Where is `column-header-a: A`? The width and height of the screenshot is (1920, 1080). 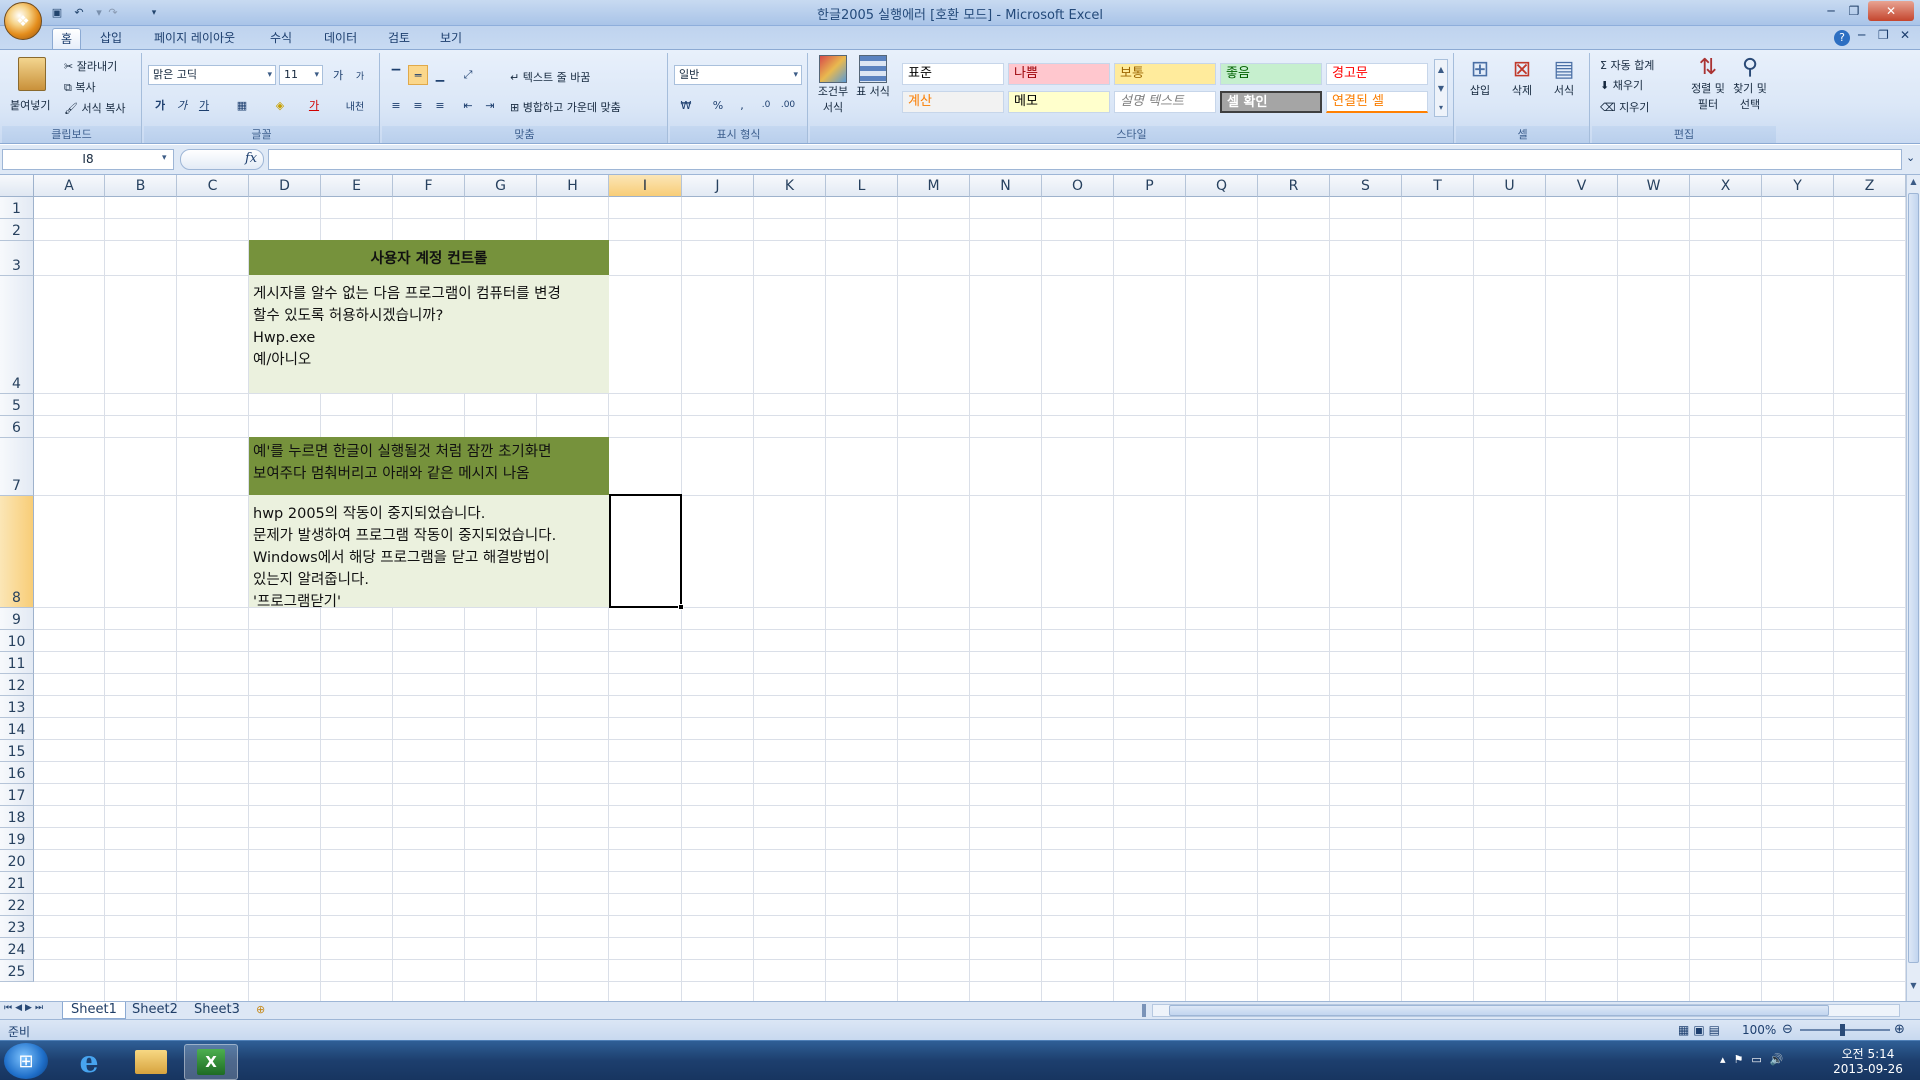 column-header-a: A is located at coordinates (69, 186).